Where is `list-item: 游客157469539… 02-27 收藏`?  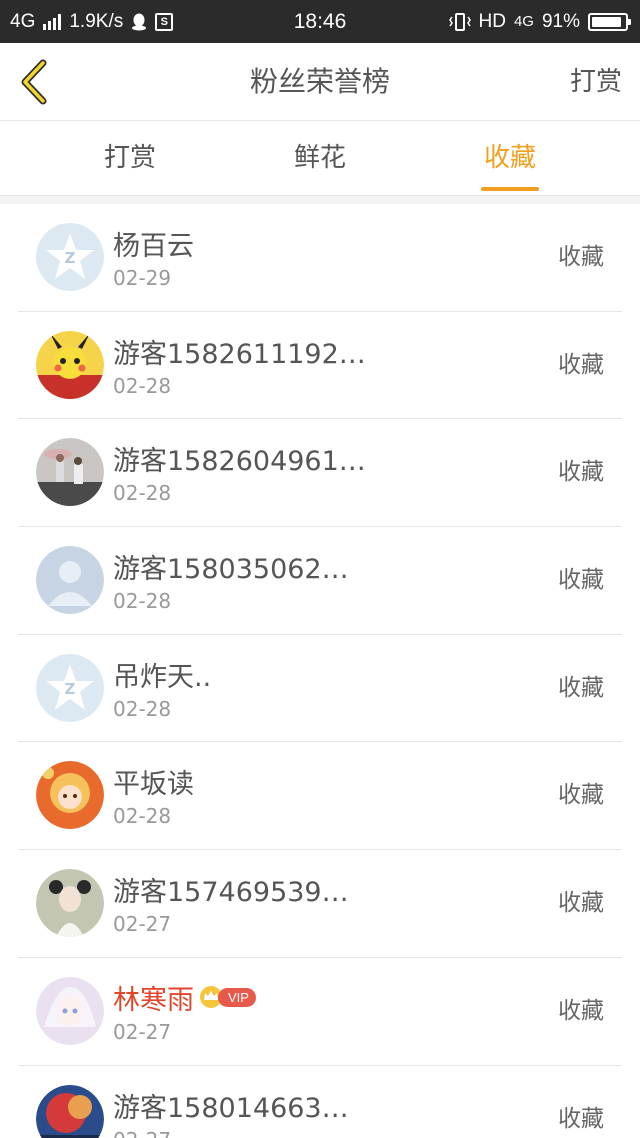 list-item: 游客157469539… 02-27 收藏 is located at coordinates (320, 904).